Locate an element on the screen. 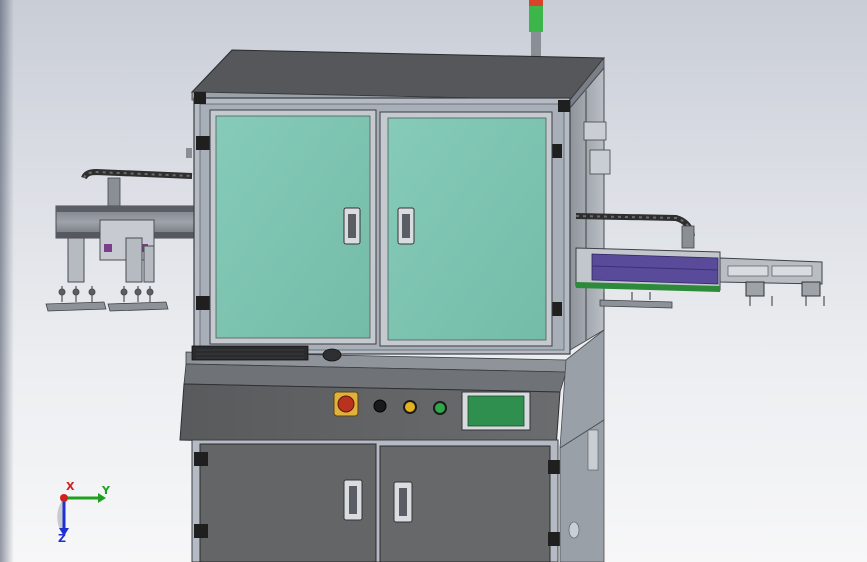 The width and height of the screenshot is (867, 562). mouse-icon is located at coordinates (332, 355).